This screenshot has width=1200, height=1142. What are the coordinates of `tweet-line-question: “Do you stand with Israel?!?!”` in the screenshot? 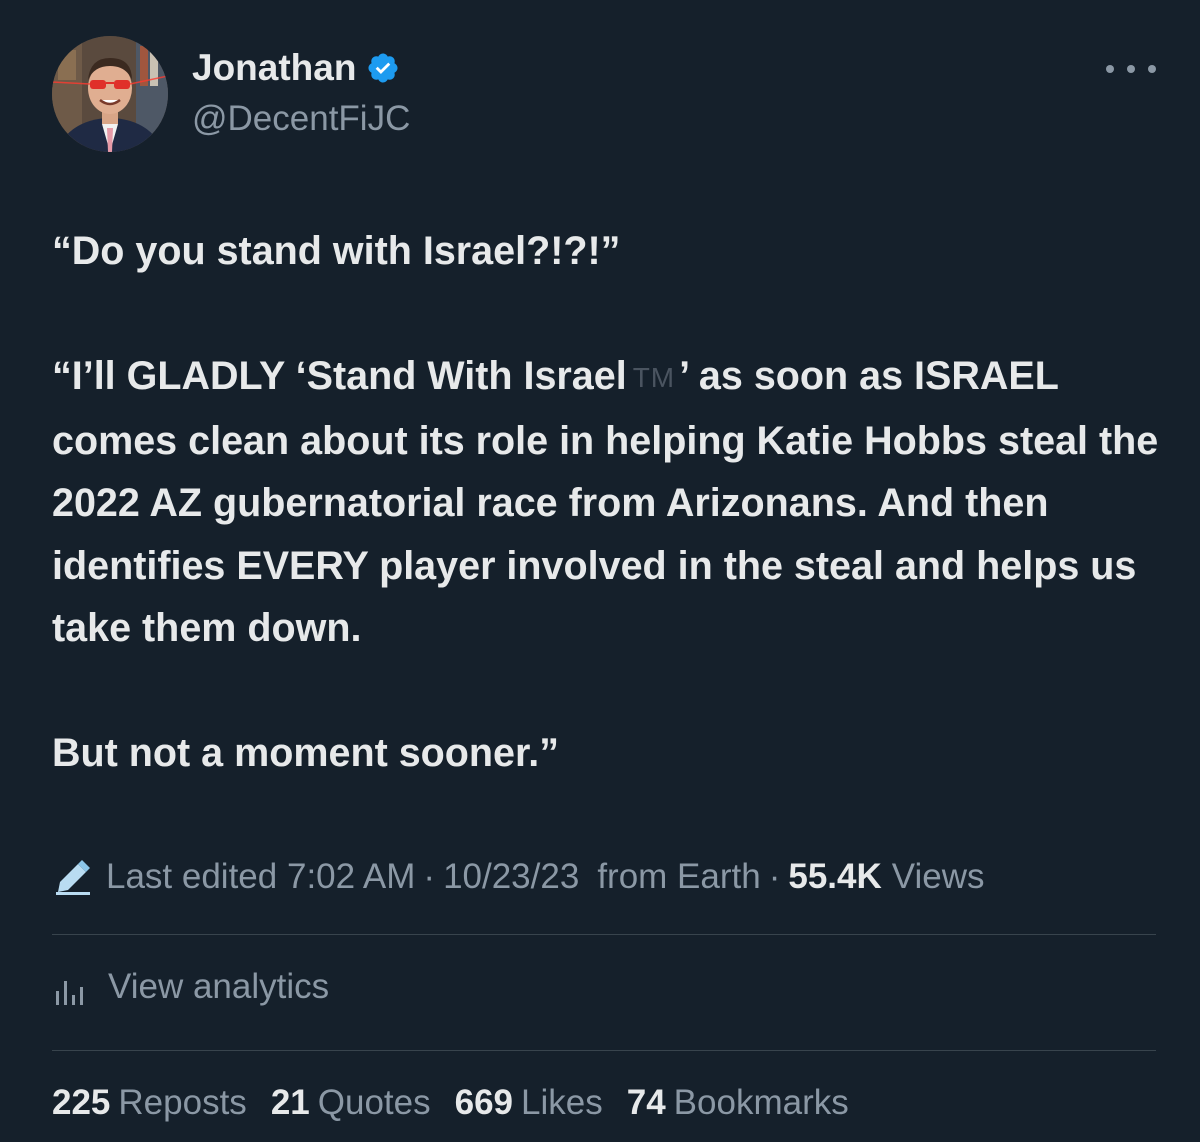 It's located at (336, 251).